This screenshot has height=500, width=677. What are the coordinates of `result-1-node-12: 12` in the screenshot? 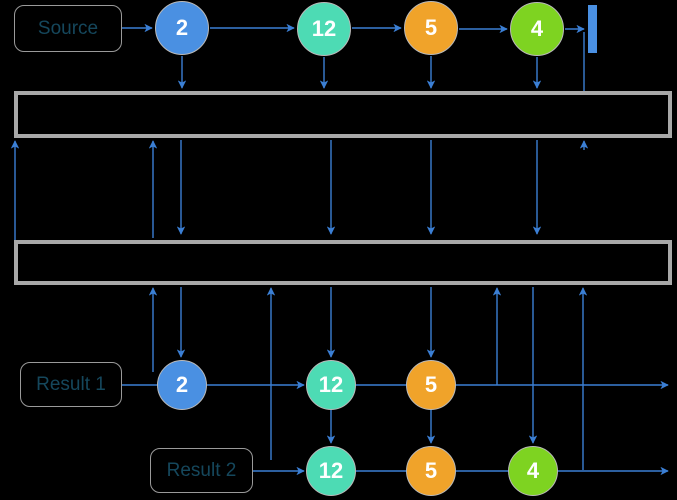 It's located at (331, 385).